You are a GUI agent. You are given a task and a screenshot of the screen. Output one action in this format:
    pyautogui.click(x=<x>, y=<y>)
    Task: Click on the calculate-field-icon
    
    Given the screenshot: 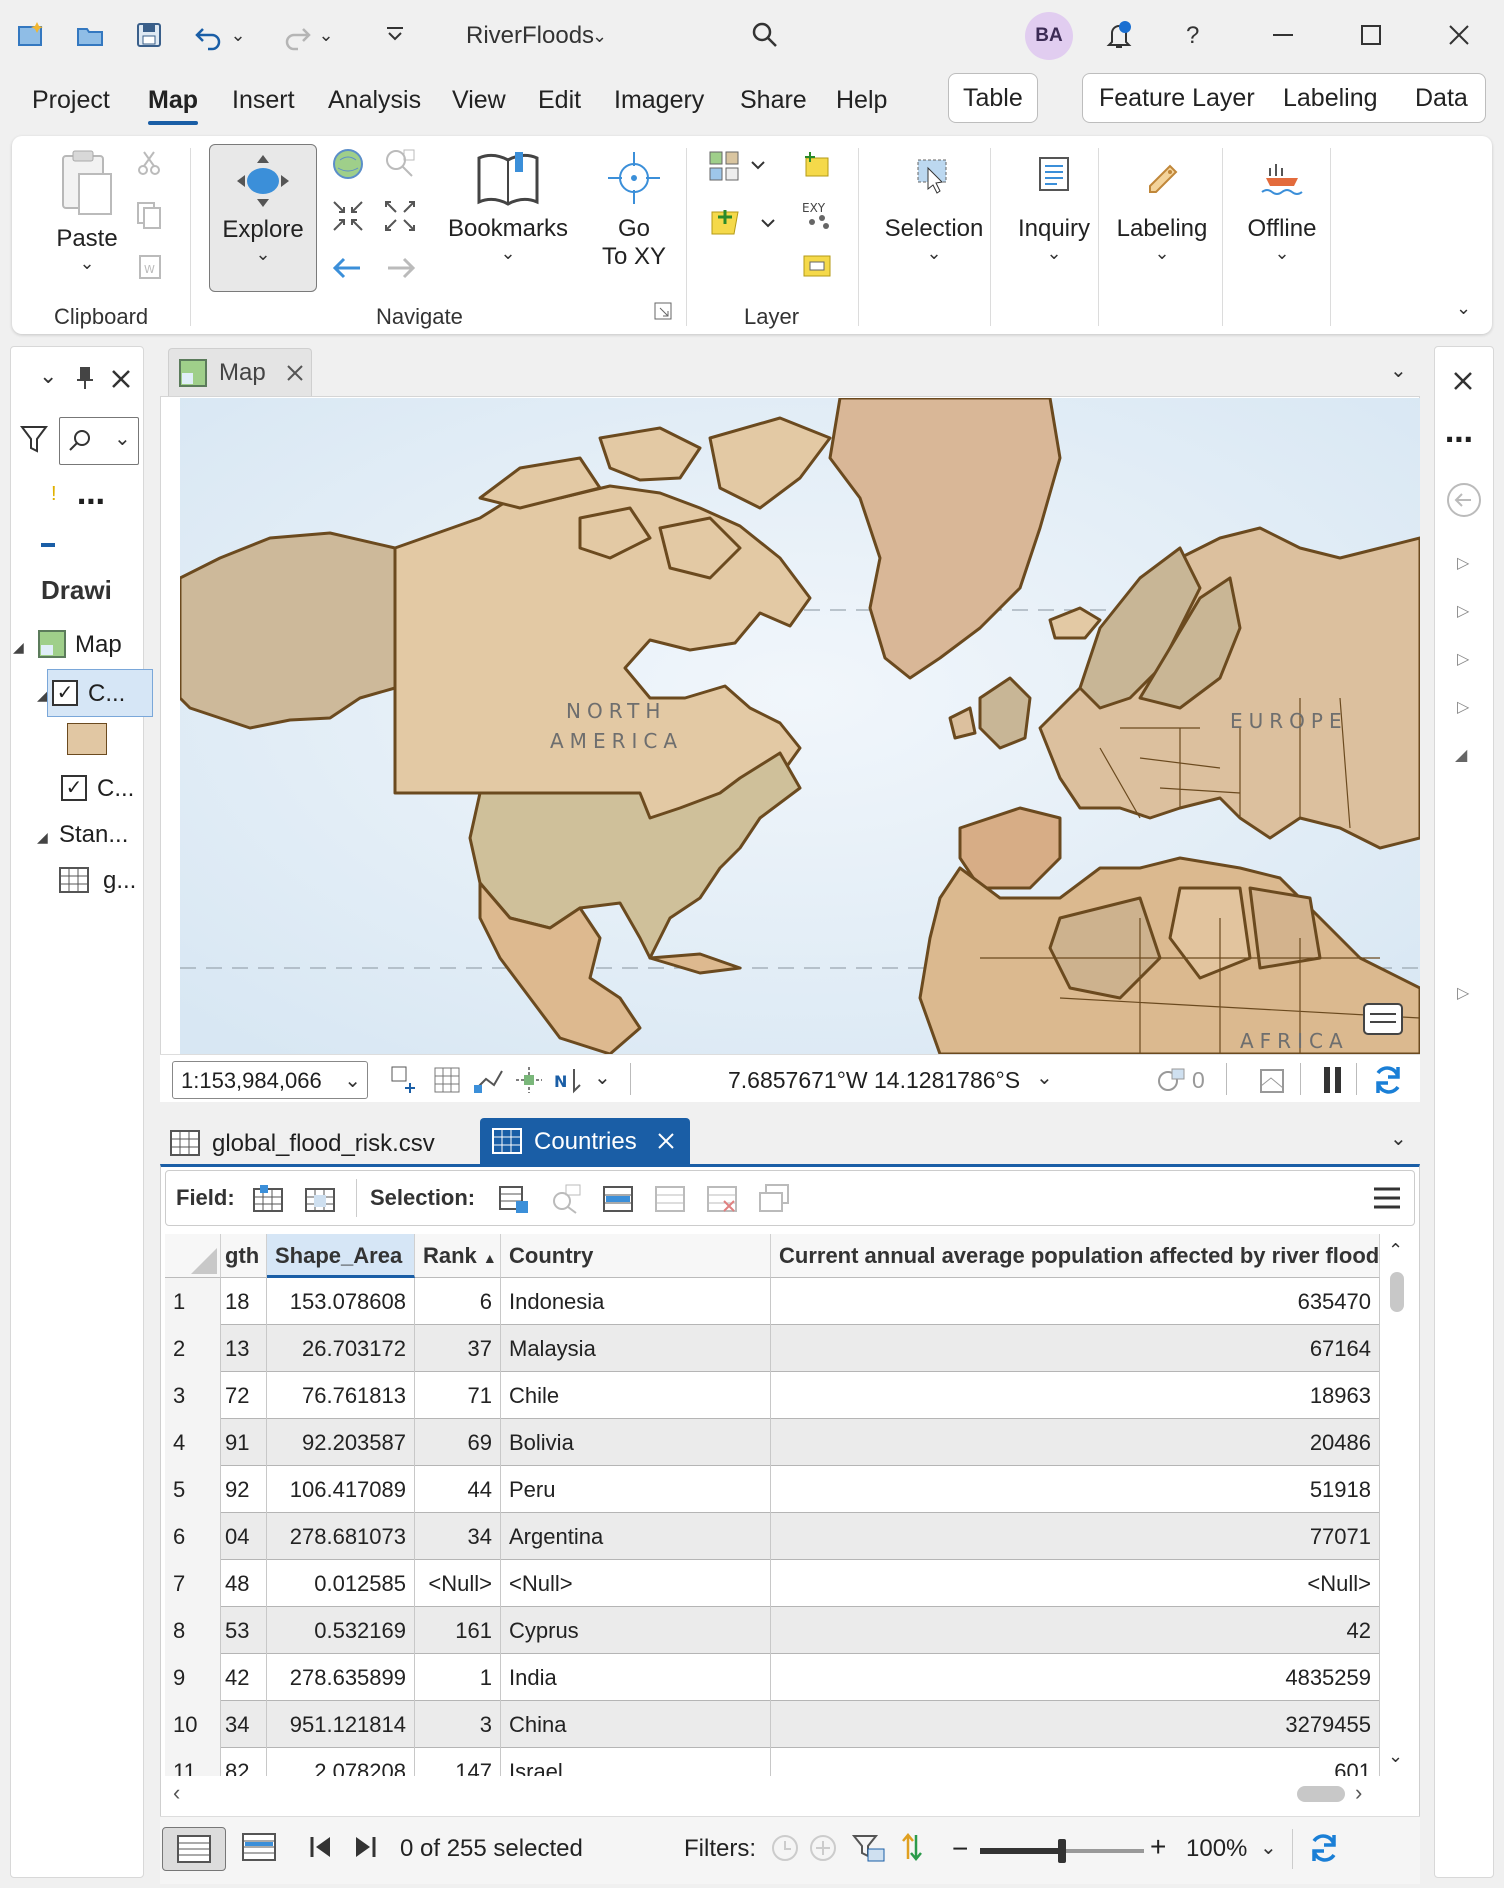 What is the action you would take?
    pyautogui.click(x=320, y=1201)
    